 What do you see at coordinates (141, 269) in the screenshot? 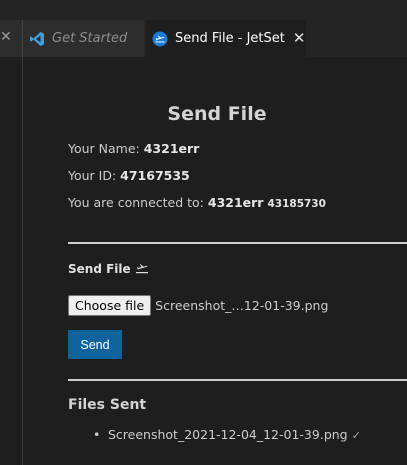
I see `airplane-icon` at bounding box center [141, 269].